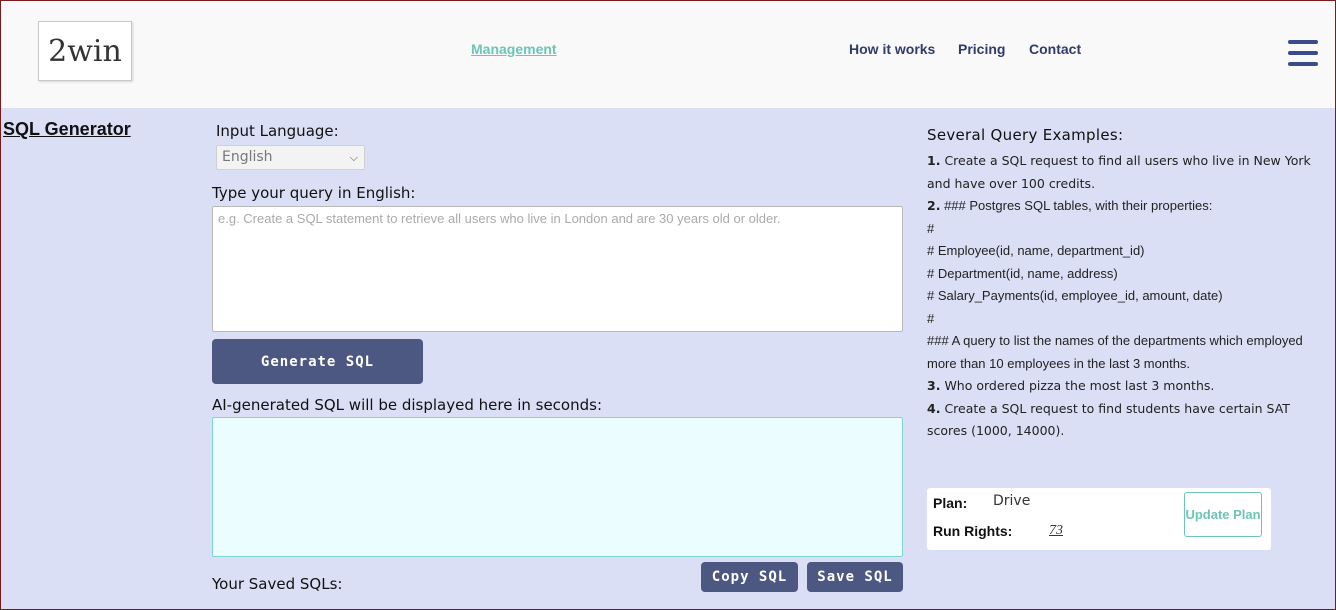 This screenshot has height=610, width=1336. I want to click on run-rights-value: 73, so click(1056, 531).